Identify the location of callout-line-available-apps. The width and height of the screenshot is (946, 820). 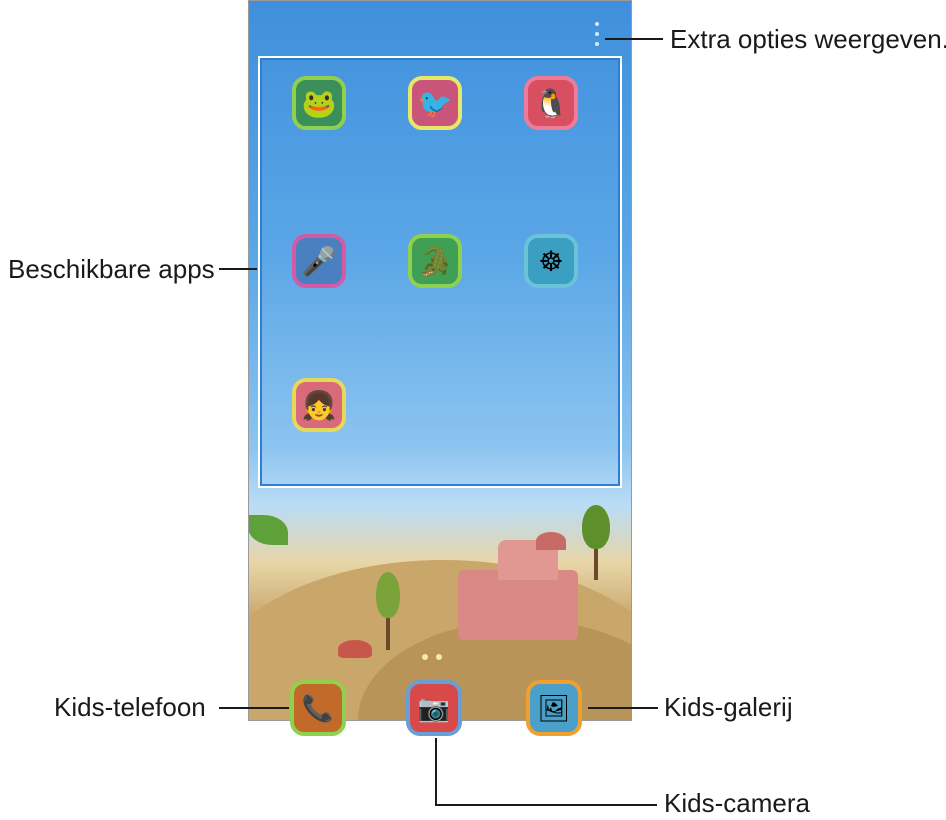
(238, 269).